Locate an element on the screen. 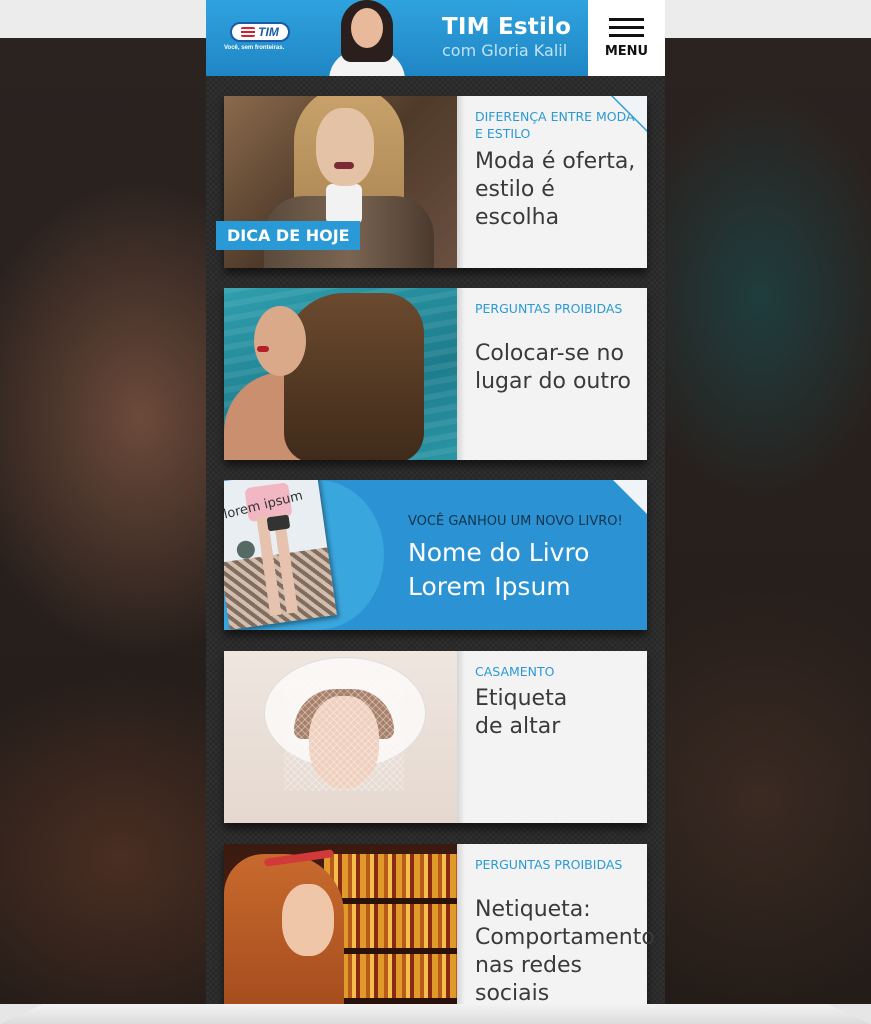  app-subtitle: com Gloria Kalil is located at coordinates (505, 50).